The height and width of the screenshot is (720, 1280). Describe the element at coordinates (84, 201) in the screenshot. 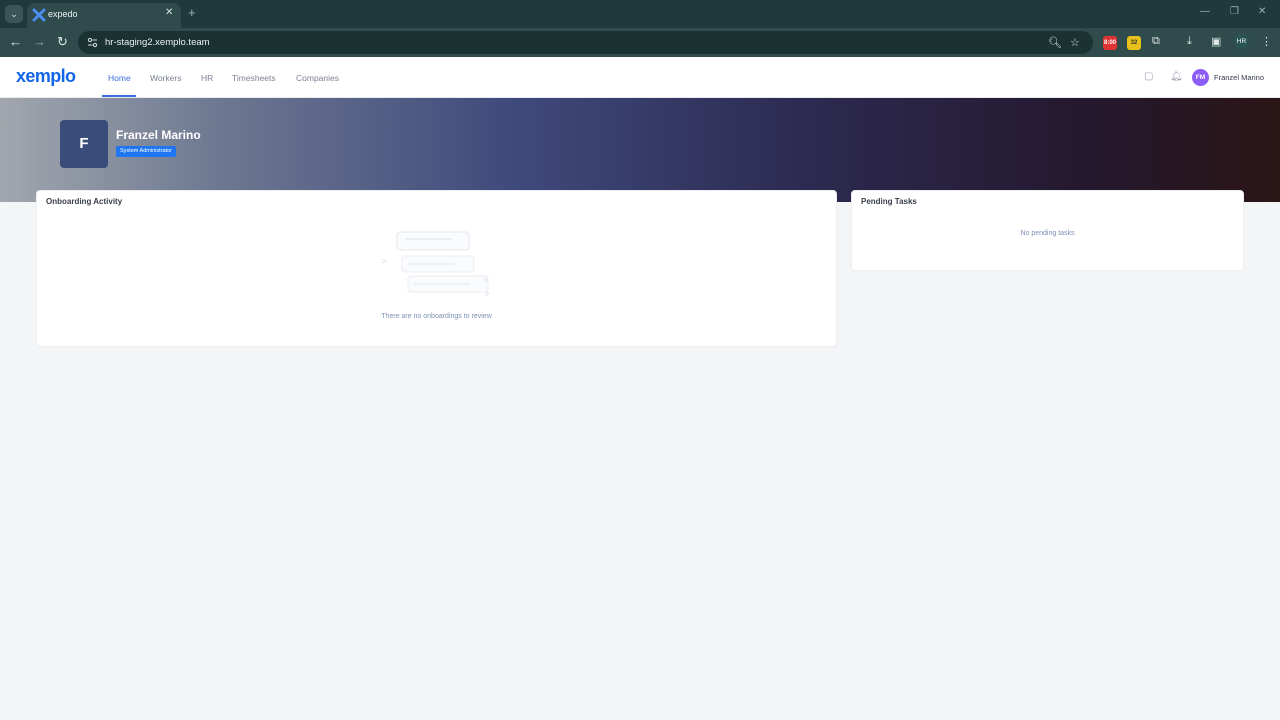

I see `onboarding-card-title: Onboarding Activity` at that location.